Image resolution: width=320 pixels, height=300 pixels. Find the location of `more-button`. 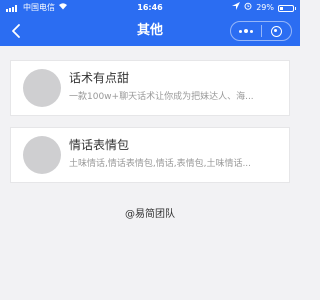

more-button is located at coordinates (246, 31).